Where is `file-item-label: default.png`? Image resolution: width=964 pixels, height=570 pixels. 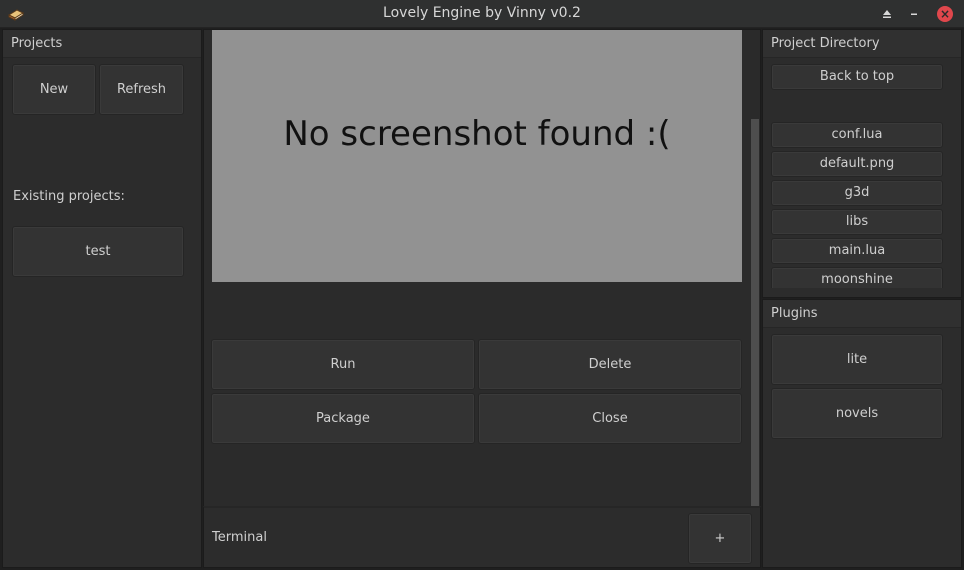
file-item-label: default.png is located at coordinates (857, 163).